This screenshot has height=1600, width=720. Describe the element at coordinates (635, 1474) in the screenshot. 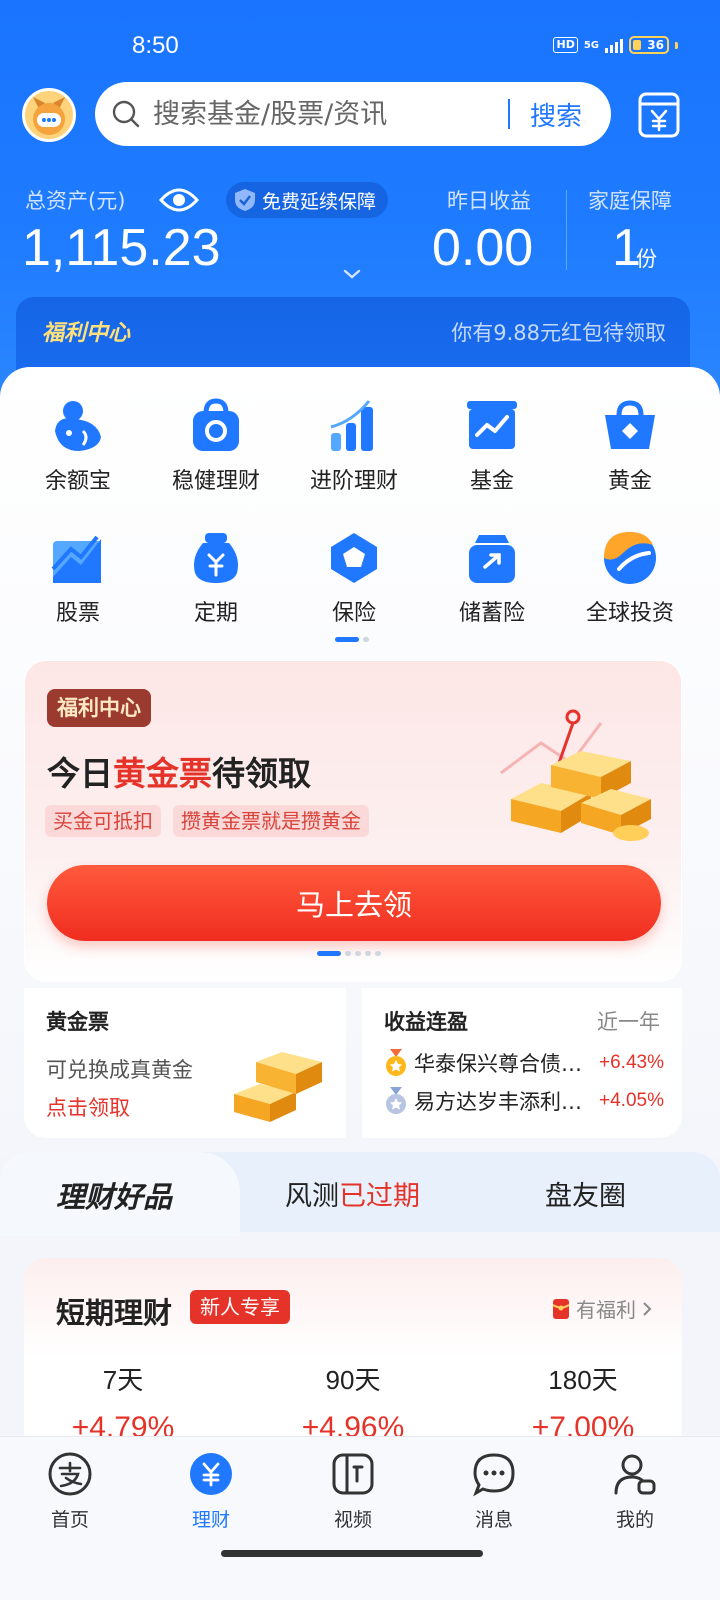

I see `profile-icon` at that location.